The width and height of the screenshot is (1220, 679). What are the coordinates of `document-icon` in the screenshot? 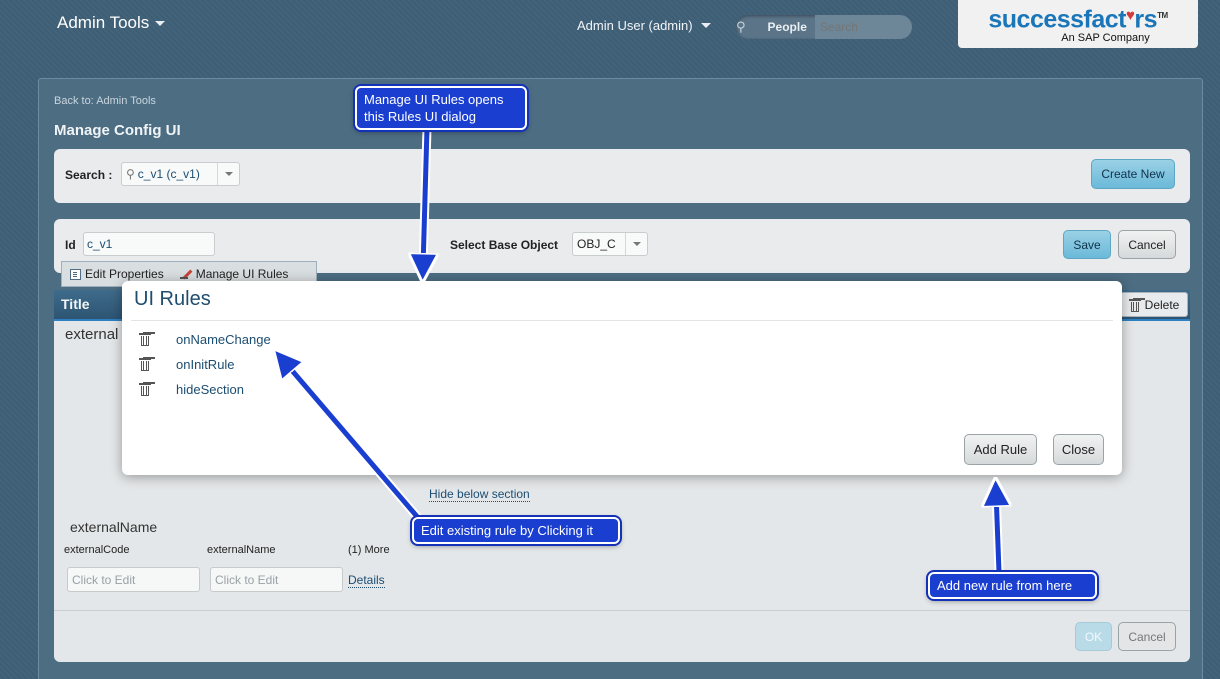 It's located at (75, 274).